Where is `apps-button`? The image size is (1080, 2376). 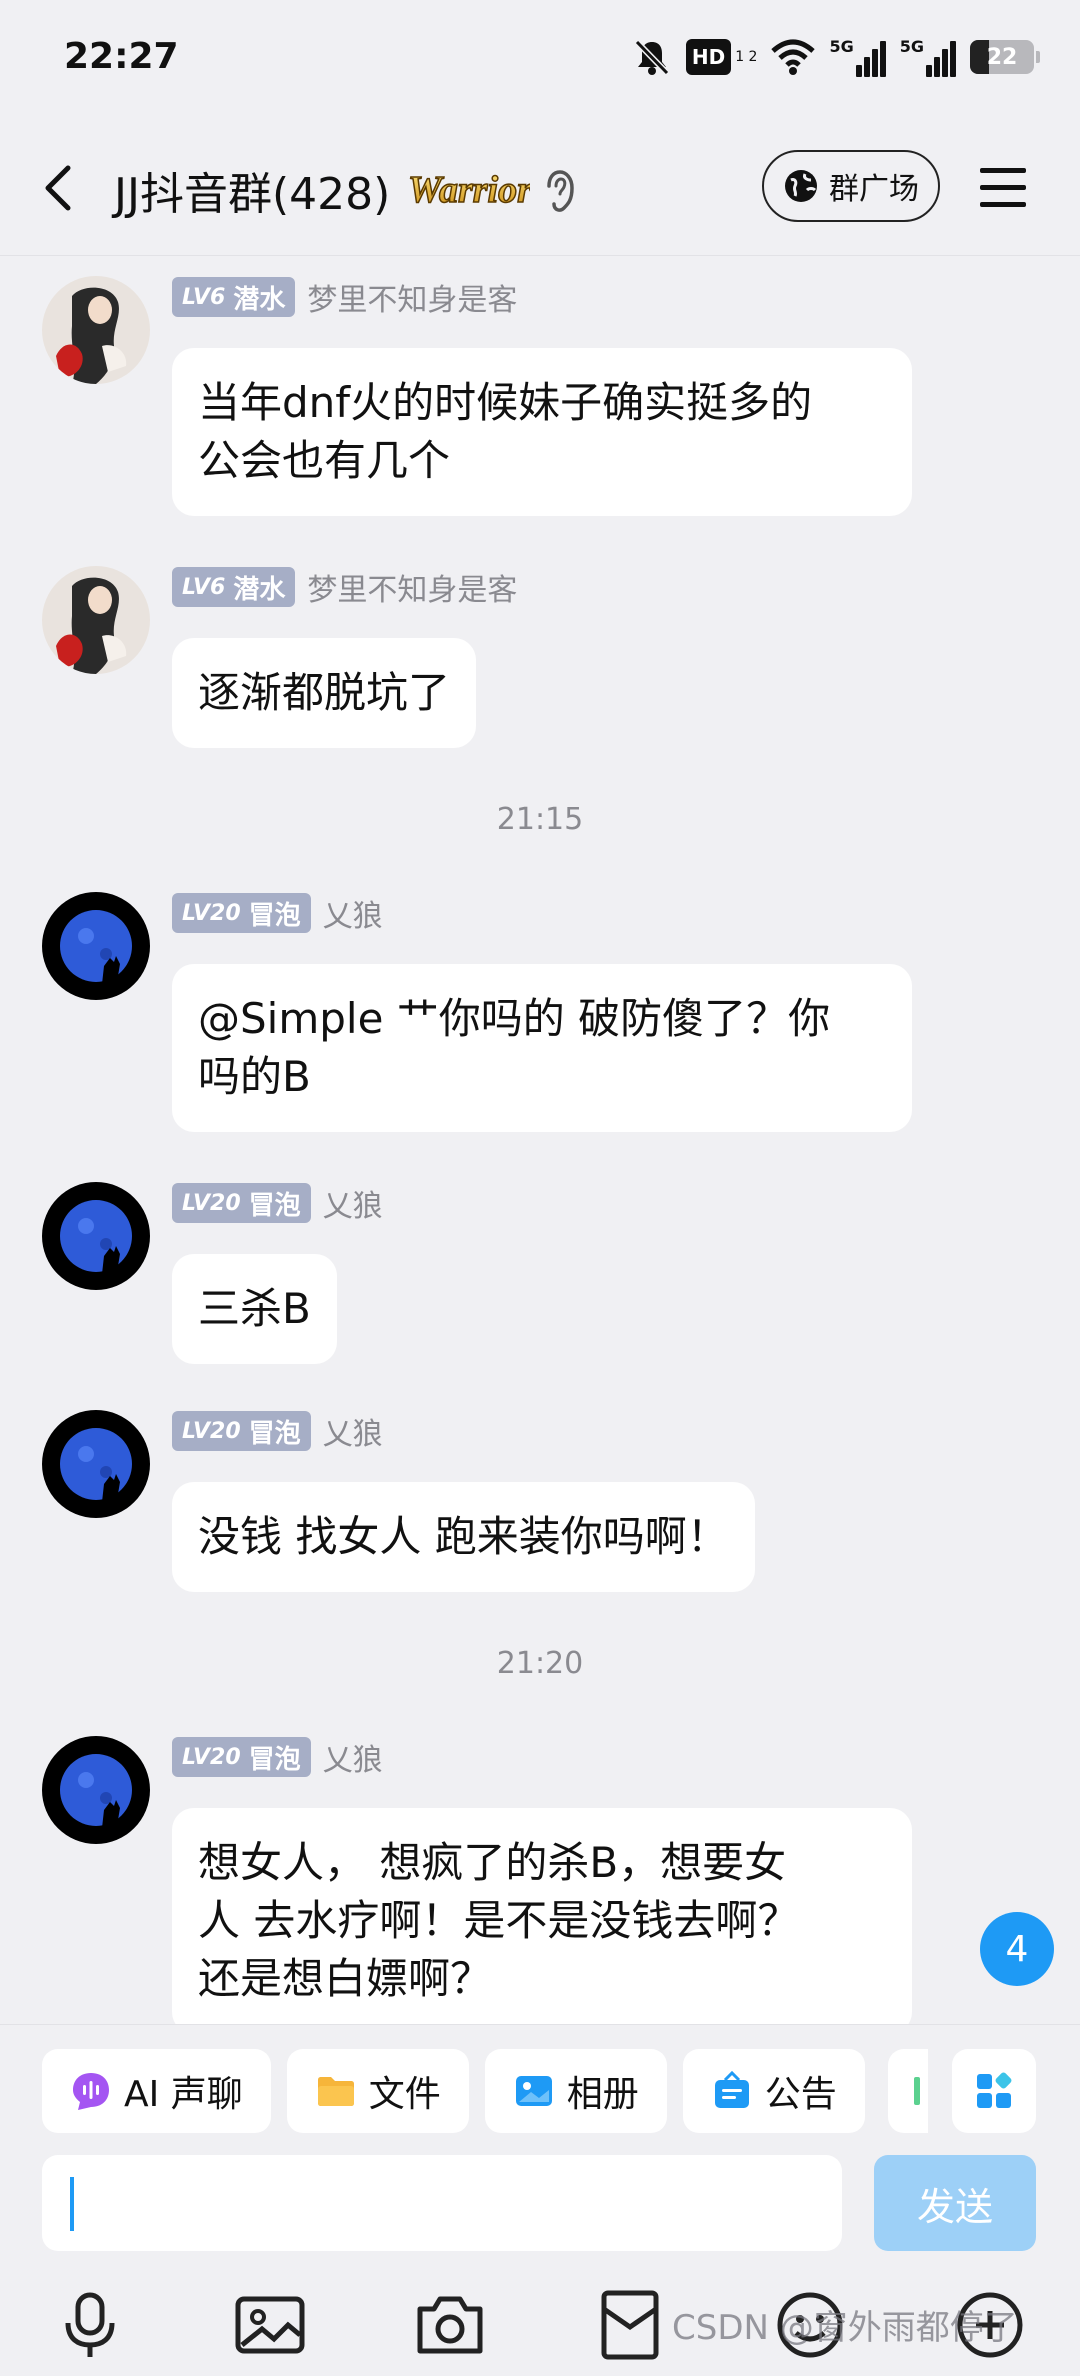
apps-button is located at coordinates (994, 2091).